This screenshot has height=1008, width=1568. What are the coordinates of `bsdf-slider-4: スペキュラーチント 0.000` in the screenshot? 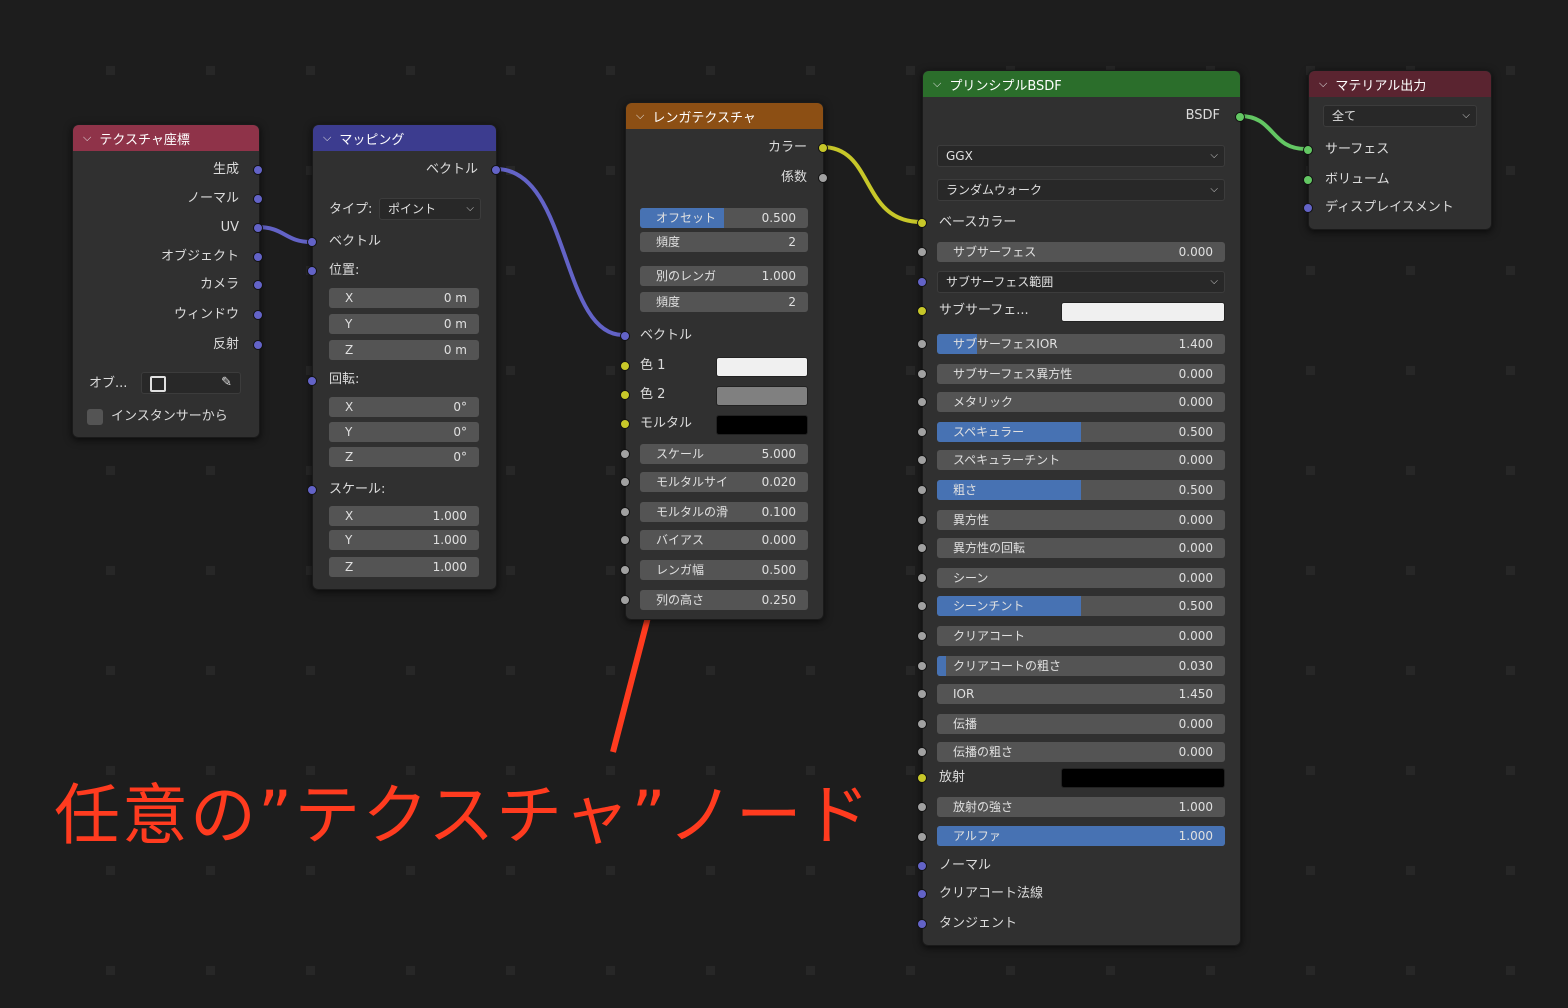 It's located at (1081, 460).